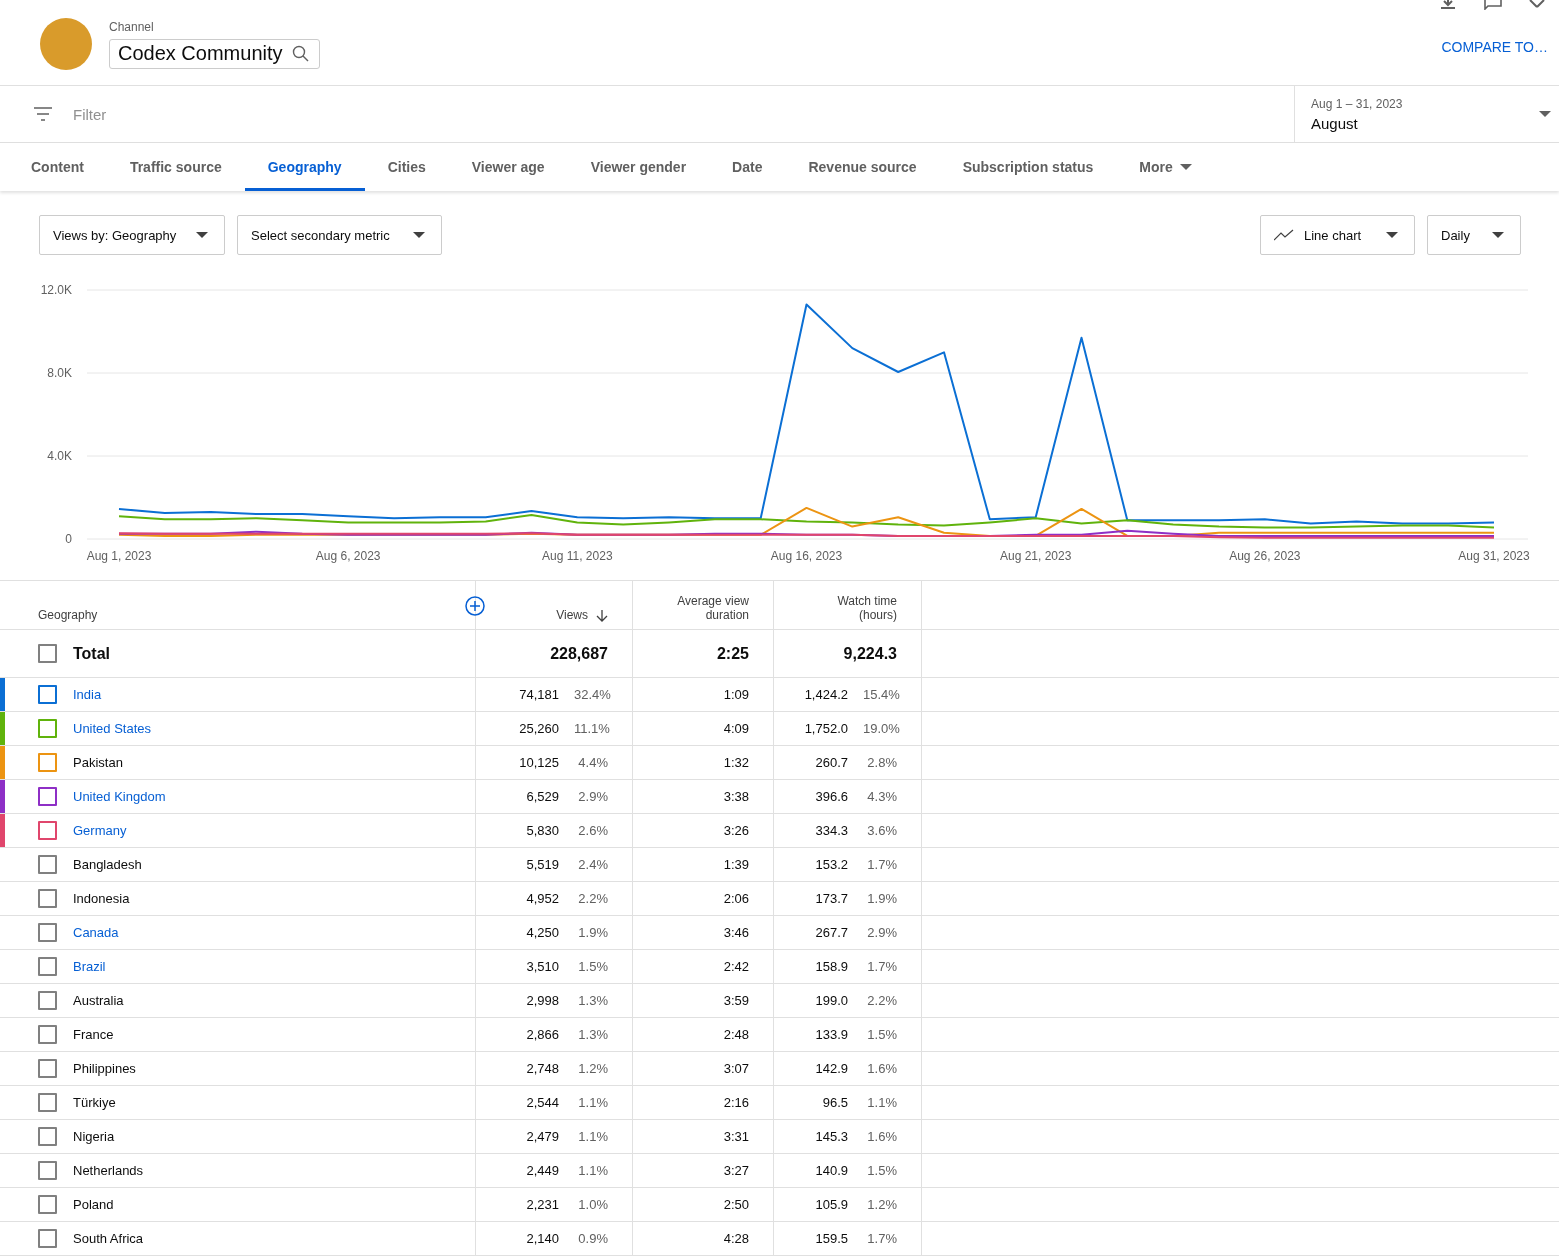 The width and height of the screenshot is (1559, 1258). I want to click on table-cell: 2,998, so click(542, 1000).